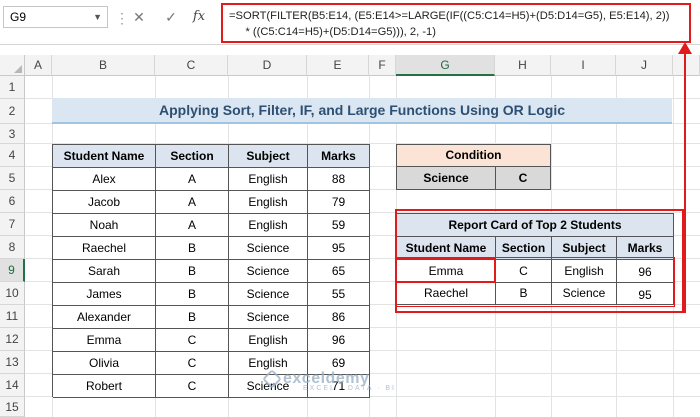 Image resolution: width=700 pixels, height=417 pixels. I want to click on table-cell-name: James, so click(104, 294).